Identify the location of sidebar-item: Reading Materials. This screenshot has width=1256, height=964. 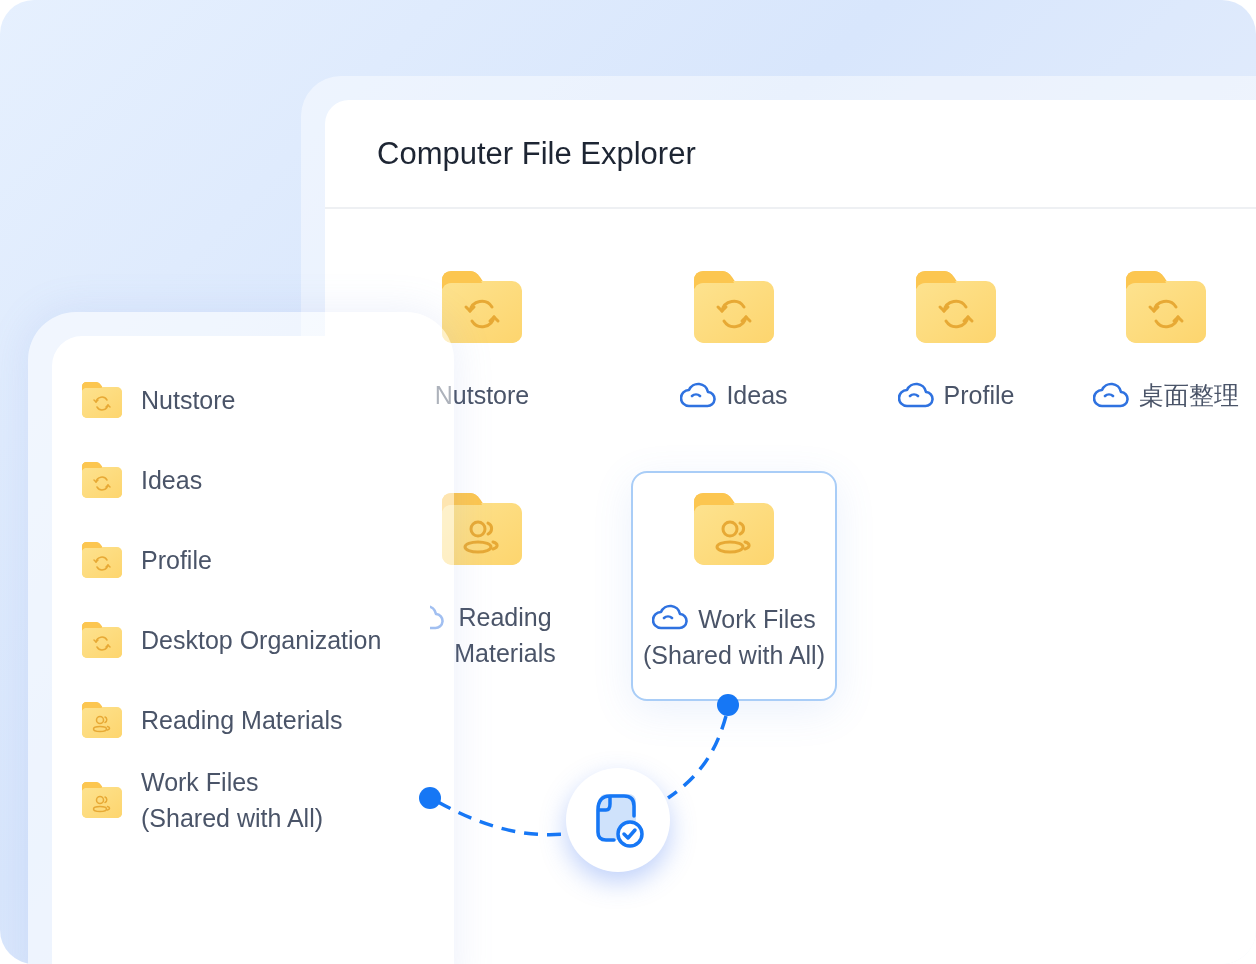
(212, 720).